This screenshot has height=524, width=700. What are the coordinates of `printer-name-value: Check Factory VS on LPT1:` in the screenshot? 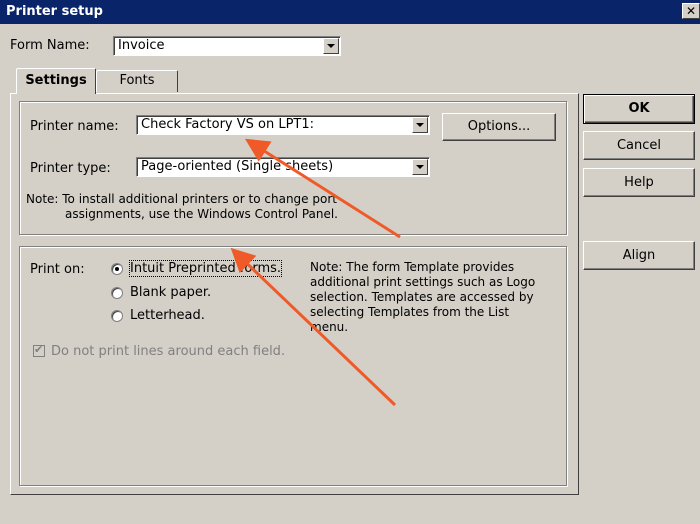 It's located at (228, 124).